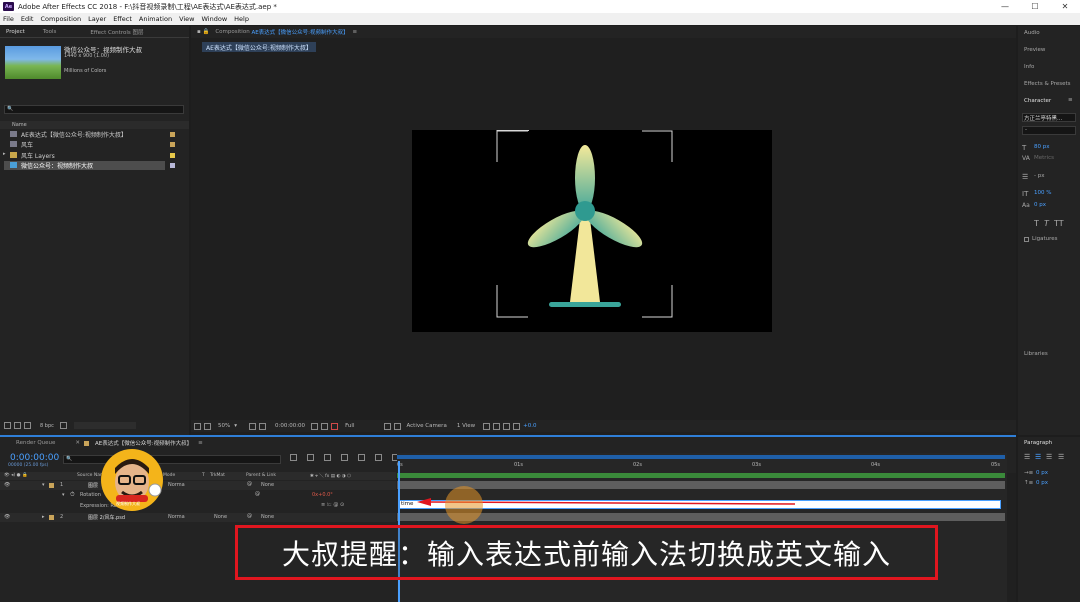  What do you see at coordinates (94, 134) in the screenshot?
I see `project-item-row: AE表达式【微信公众号:视频制作大叔】` at bounding box center [94, 134].